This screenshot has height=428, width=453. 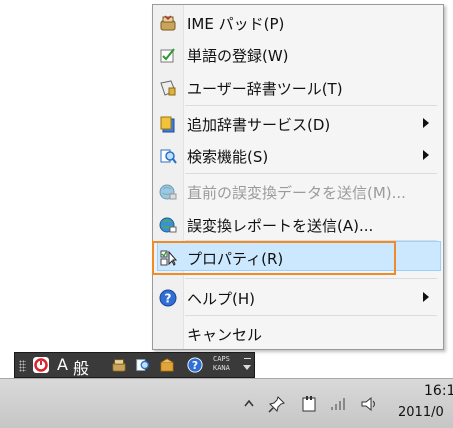 I want to click on menu-item-label: 単語の登録(W), so click(x=238, y=56).